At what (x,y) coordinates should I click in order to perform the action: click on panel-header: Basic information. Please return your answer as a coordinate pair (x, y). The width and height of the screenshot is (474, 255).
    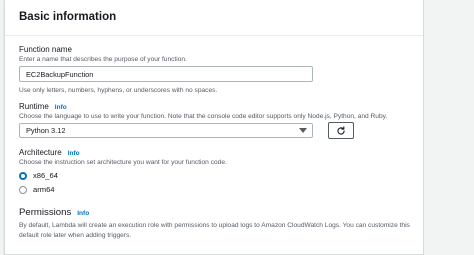
    Looking at the image, I should click on (214, 18).